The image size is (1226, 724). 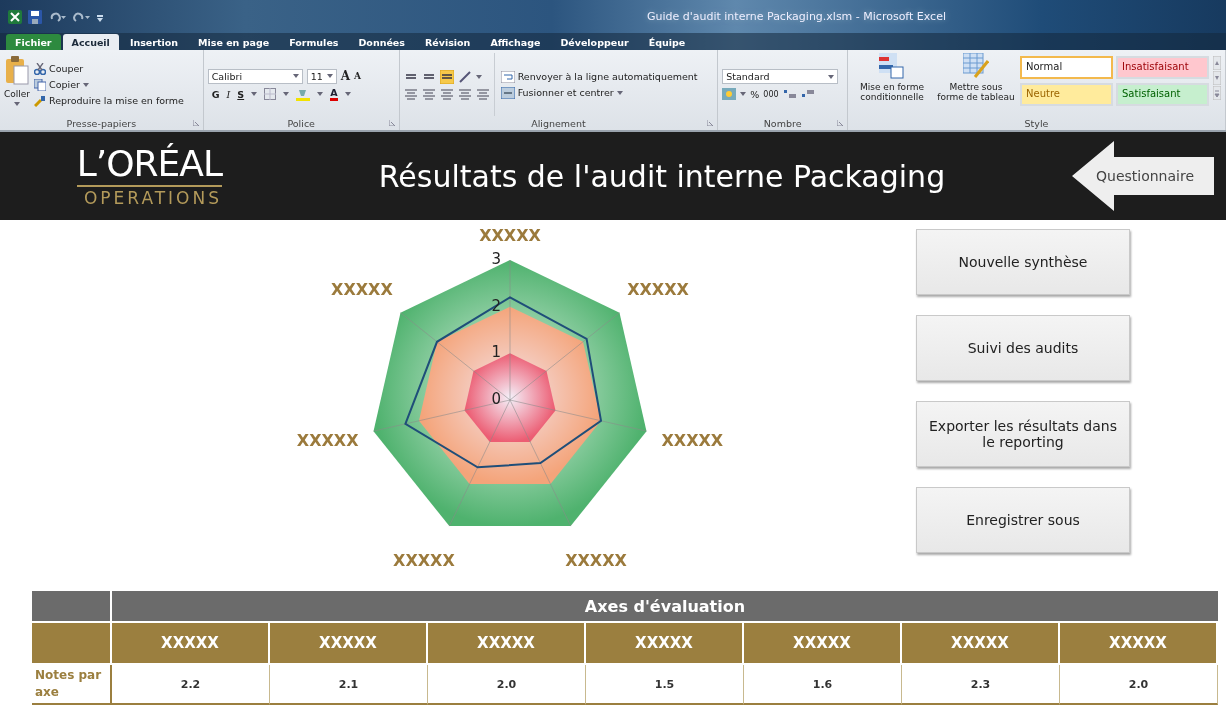 I want to click on ribbon-tab: Développeur, so click(x=594, y=42).